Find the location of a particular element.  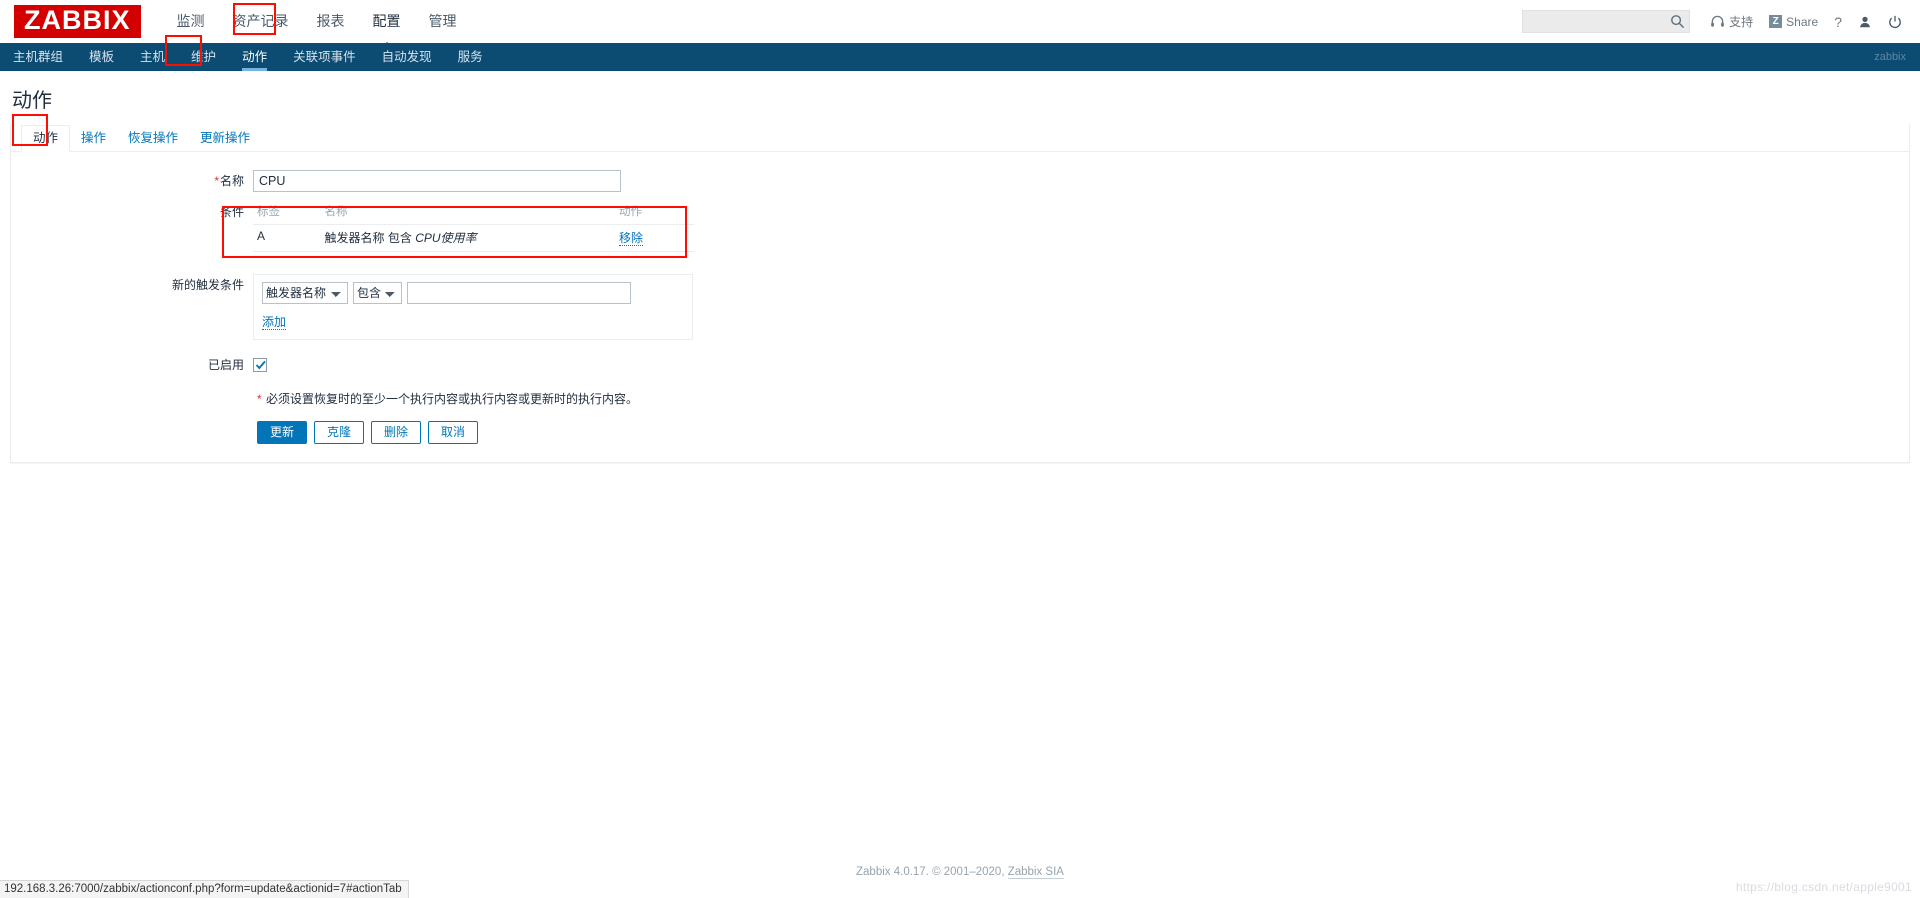

header-name: 名称 is located at coordinates (468, 213).